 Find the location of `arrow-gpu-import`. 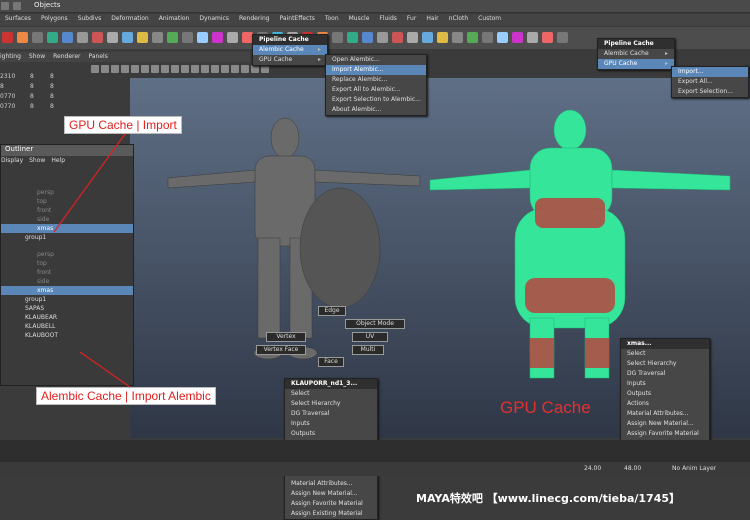

arrow-gpu-import is located at coordinates (89, 183).